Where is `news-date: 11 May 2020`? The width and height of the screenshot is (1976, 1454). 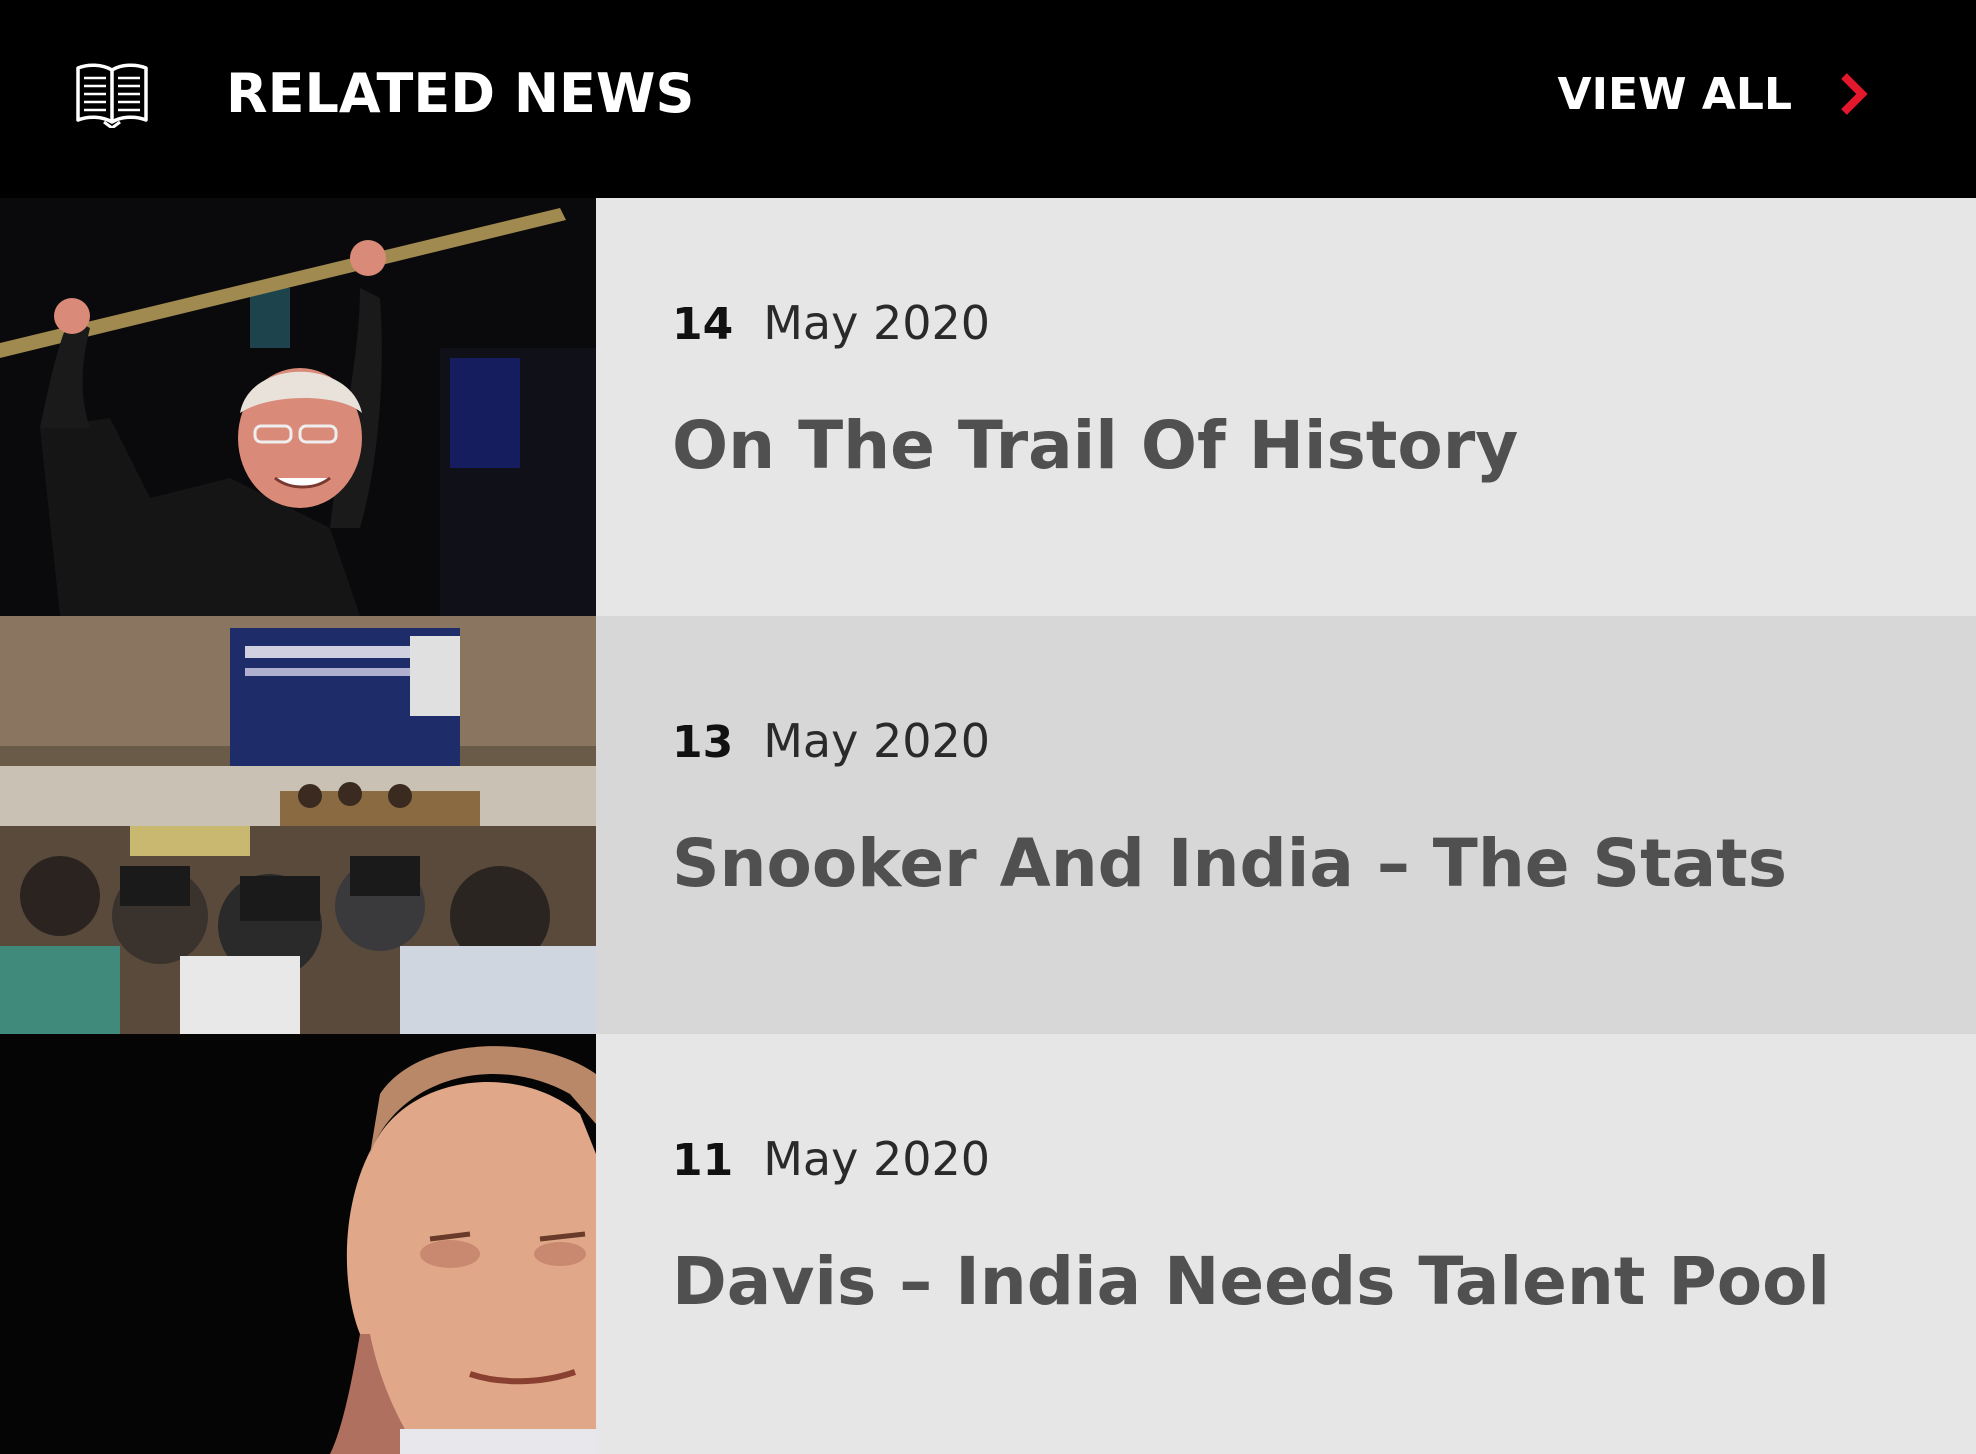 news-date: 11 May 2020 is located at coordinates (831, 1160).